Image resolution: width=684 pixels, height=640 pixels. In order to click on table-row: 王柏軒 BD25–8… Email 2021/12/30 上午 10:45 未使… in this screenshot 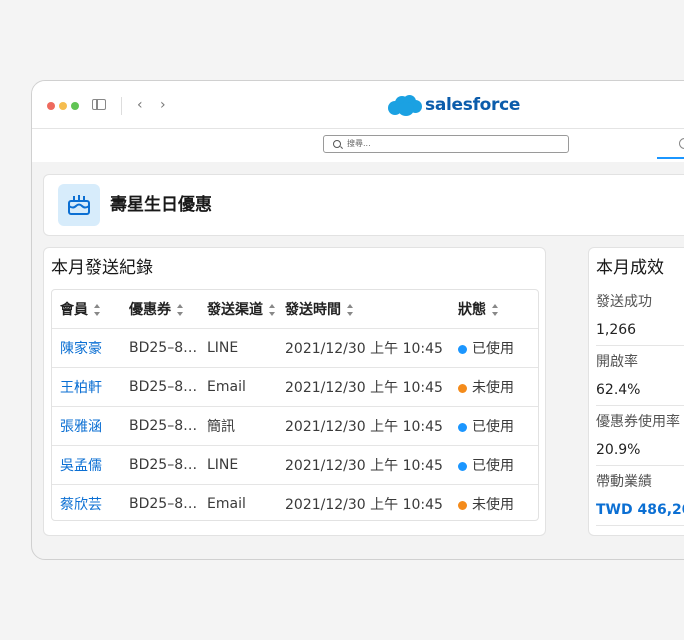, I will do `click(295, 387)`.